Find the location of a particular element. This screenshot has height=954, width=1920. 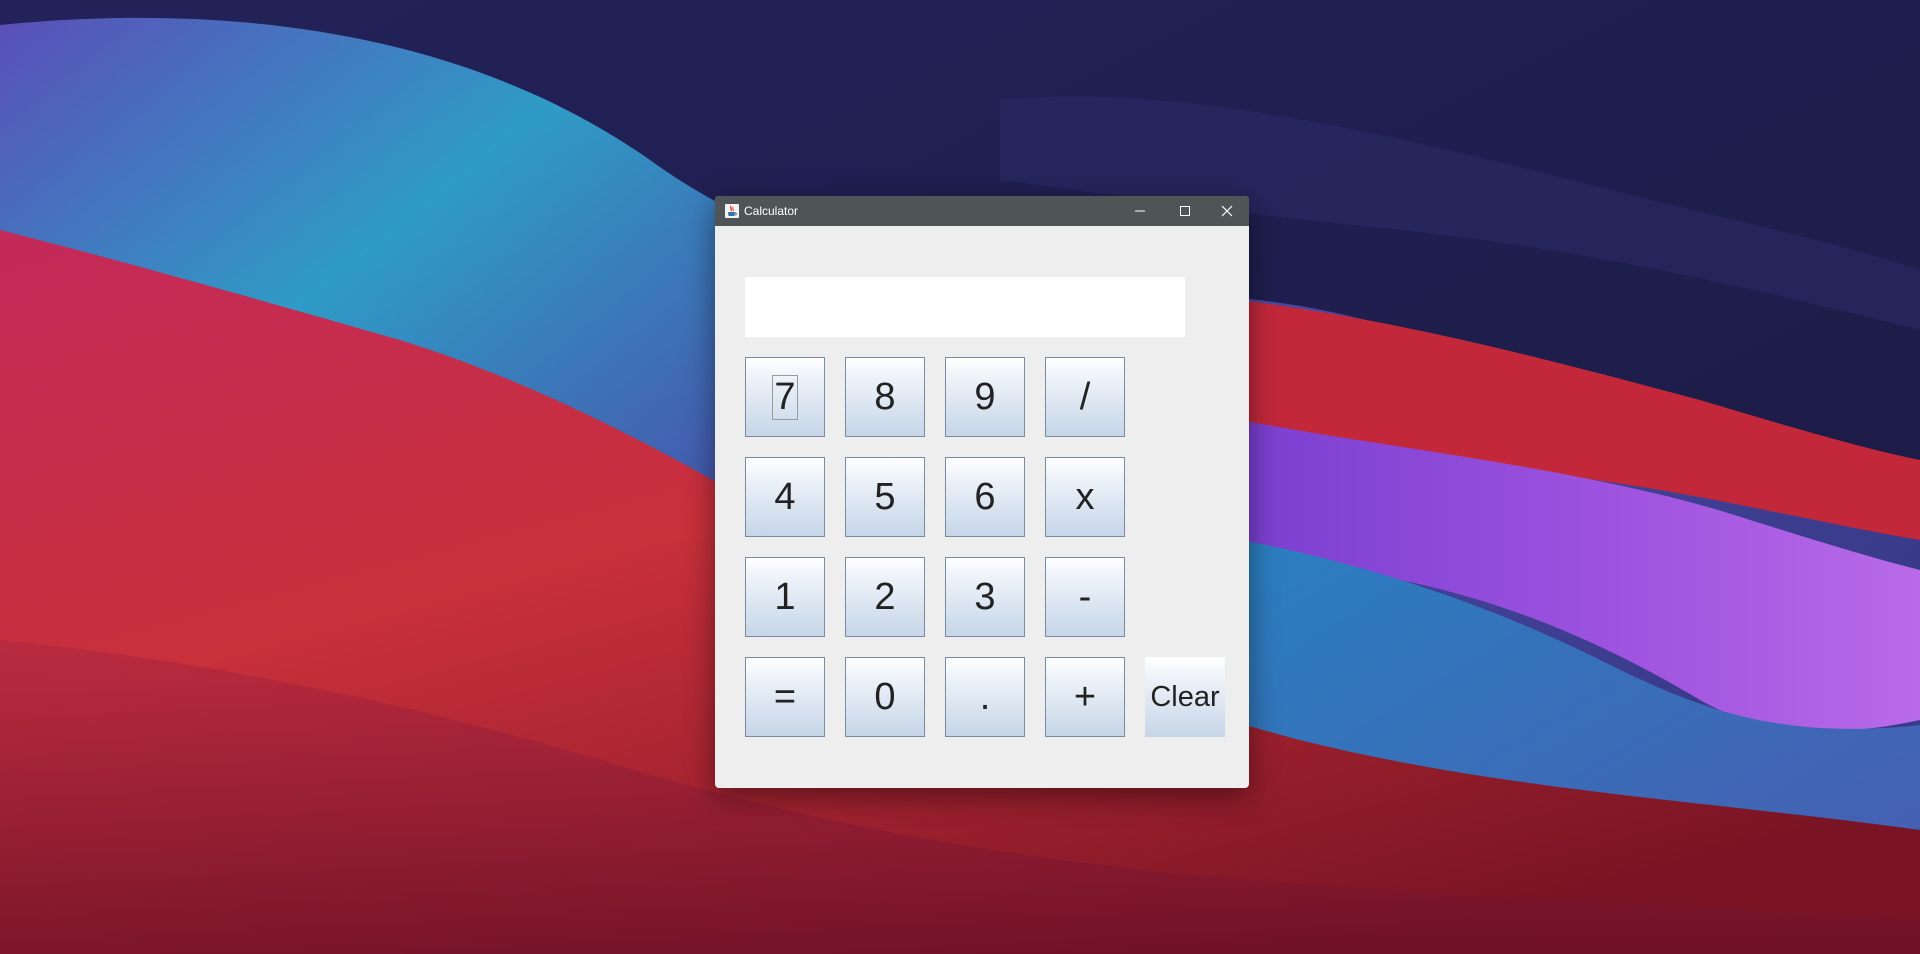

key-label: + is located at coordinates (1085, 696).